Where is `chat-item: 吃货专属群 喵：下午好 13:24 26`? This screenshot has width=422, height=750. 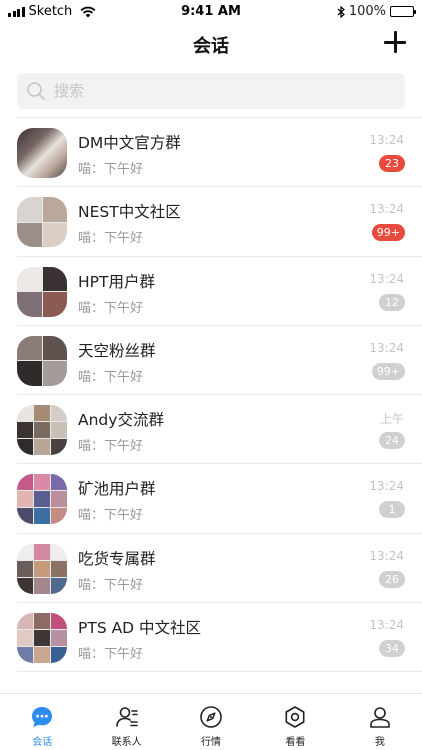
chat-item: 吃货专属群 喵：下午好 13:24 26 is located at coordinates (211, 569).